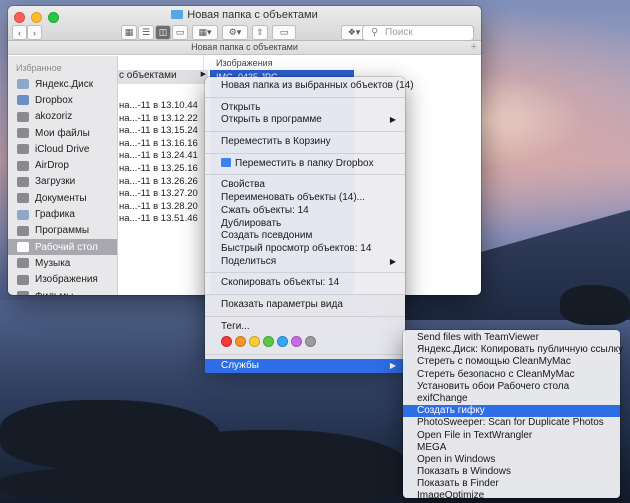  I want to click on arrange-button: ▦▾, so click(205, 32).